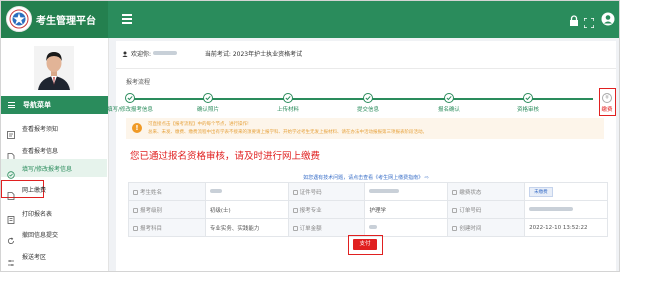 The width and height of the screenshot is (670, 293). I want to click on undo-icon, so click(11, 237).